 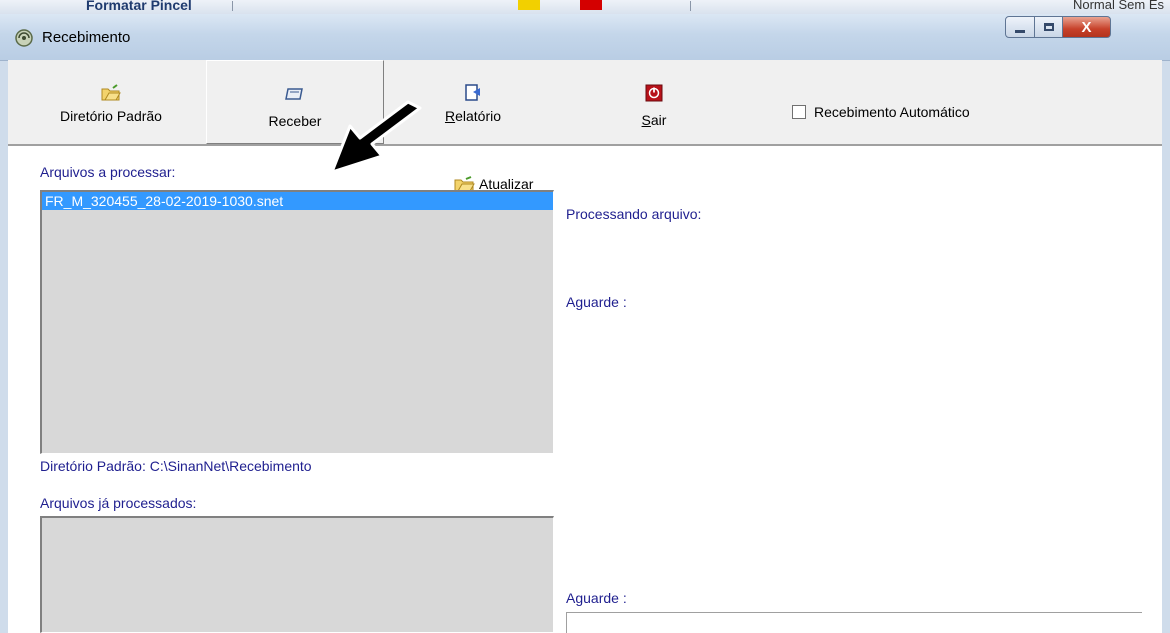 I want to click on font-color-swatch, so click(x=591, y=5).